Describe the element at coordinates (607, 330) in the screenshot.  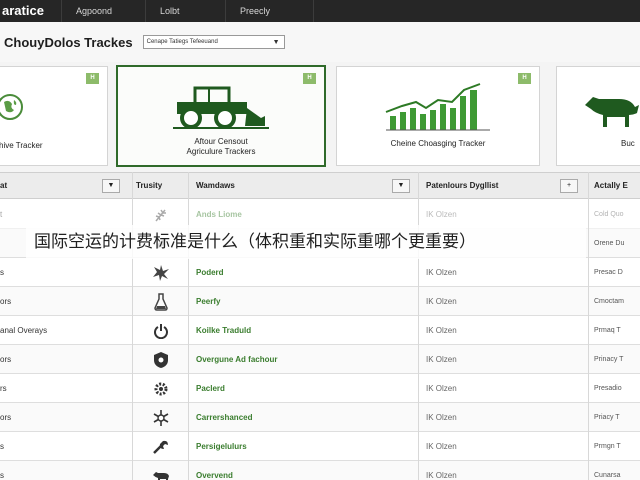
I see `cell-actual: Prmaq T` at that location.